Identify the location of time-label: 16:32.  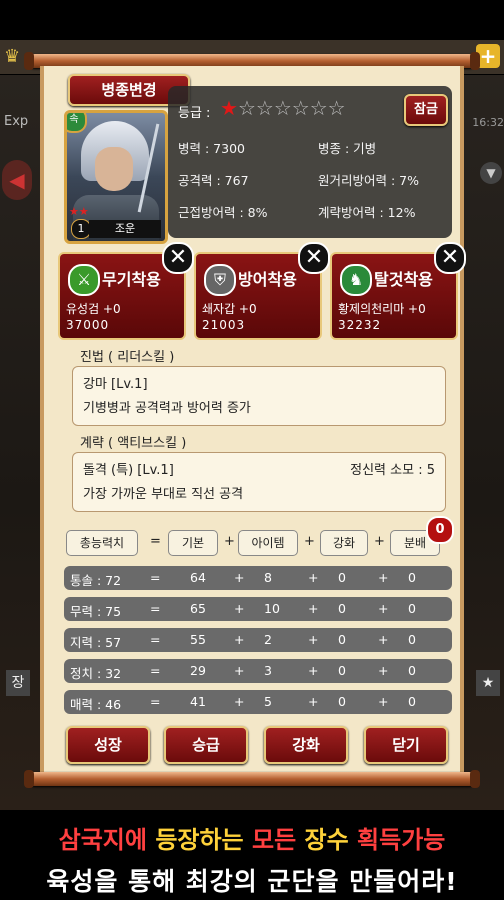
(488, 122).